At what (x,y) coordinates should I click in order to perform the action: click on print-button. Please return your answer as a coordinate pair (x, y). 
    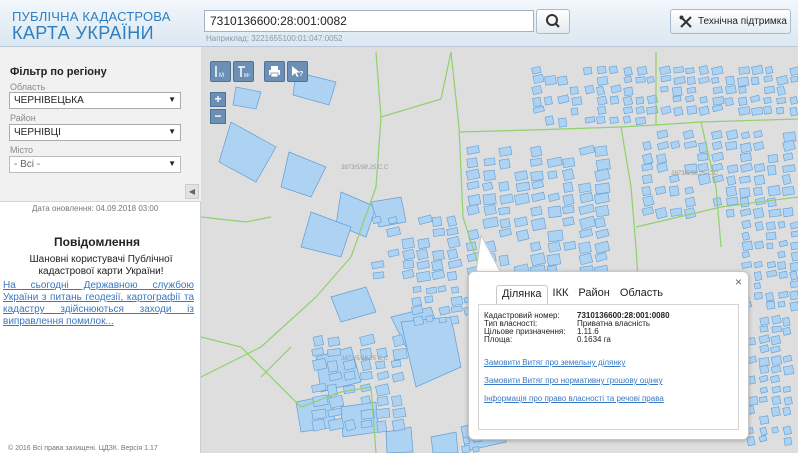
    Looking at the image, I should click on (274, 71).